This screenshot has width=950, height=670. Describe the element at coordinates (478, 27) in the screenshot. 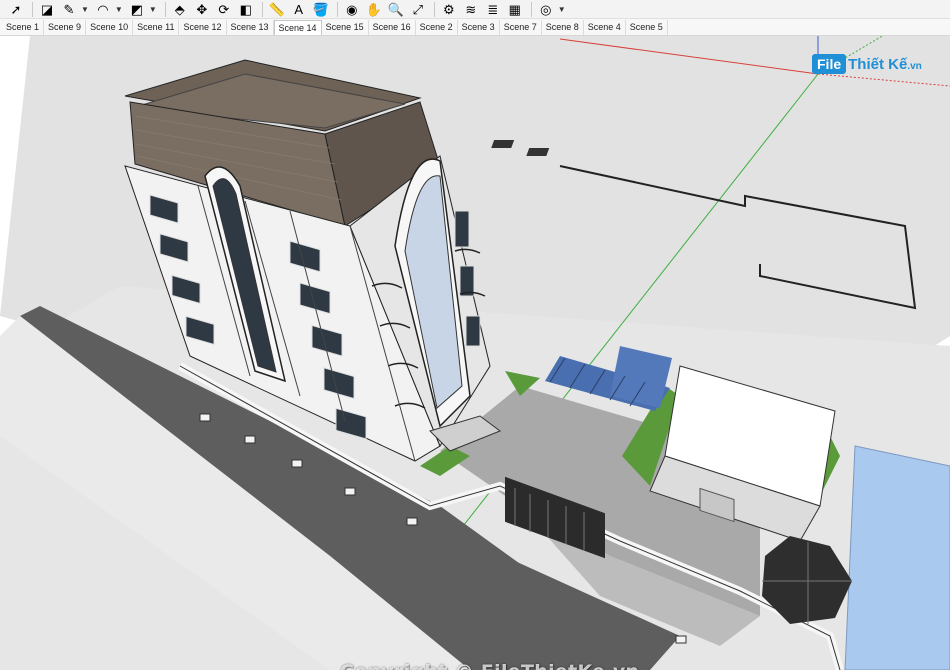

I see `scene-tab: Scene 3` at that location.